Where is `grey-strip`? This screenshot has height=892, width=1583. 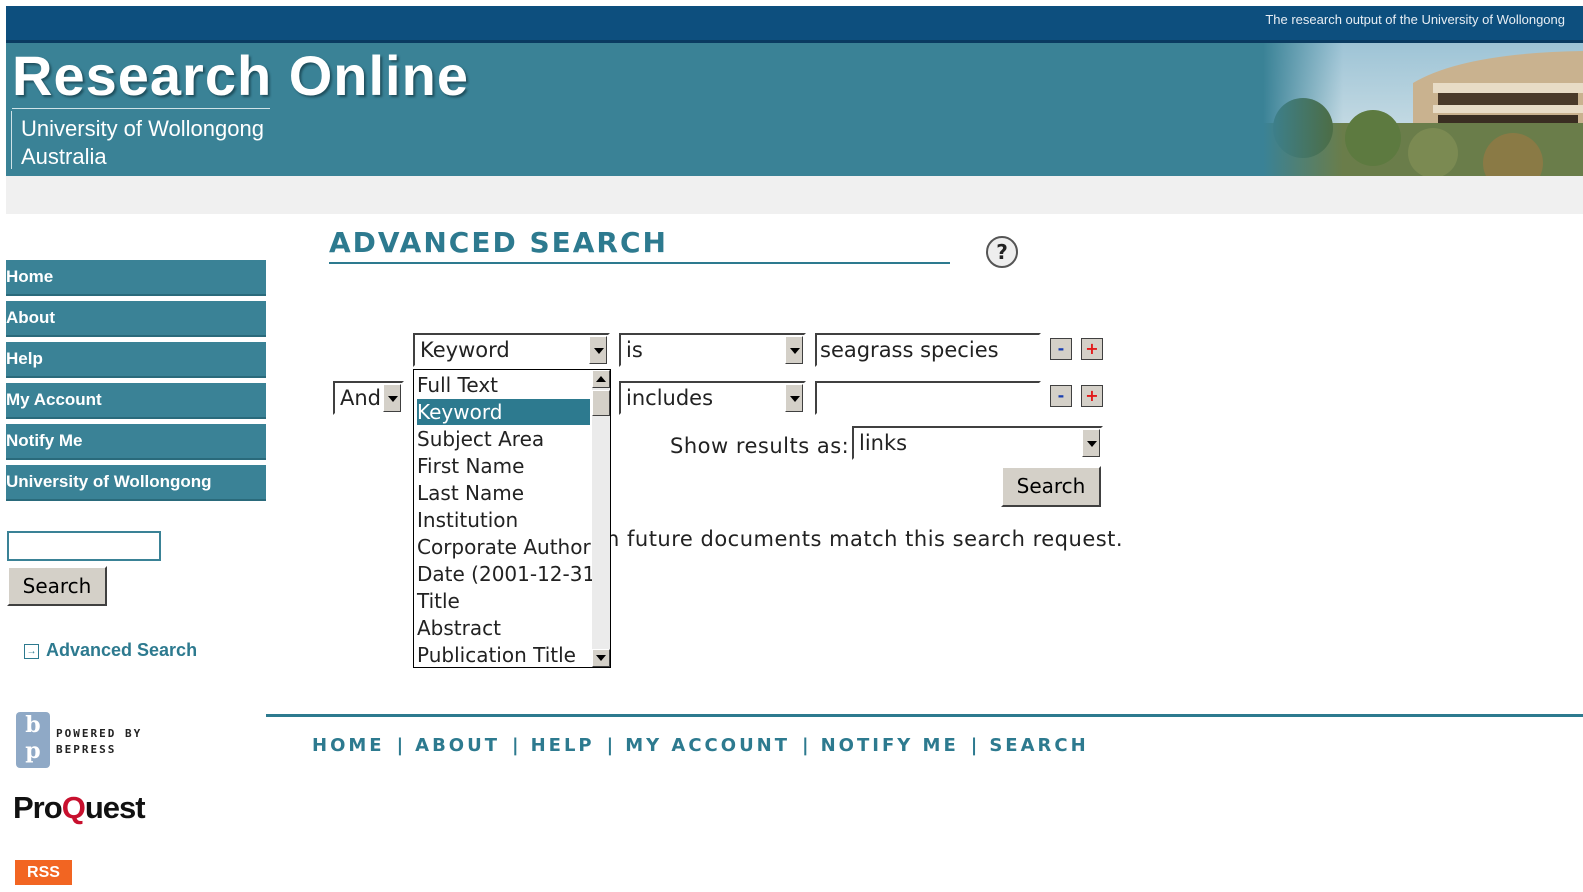
grey-strip is located at coordinates (794, 195).